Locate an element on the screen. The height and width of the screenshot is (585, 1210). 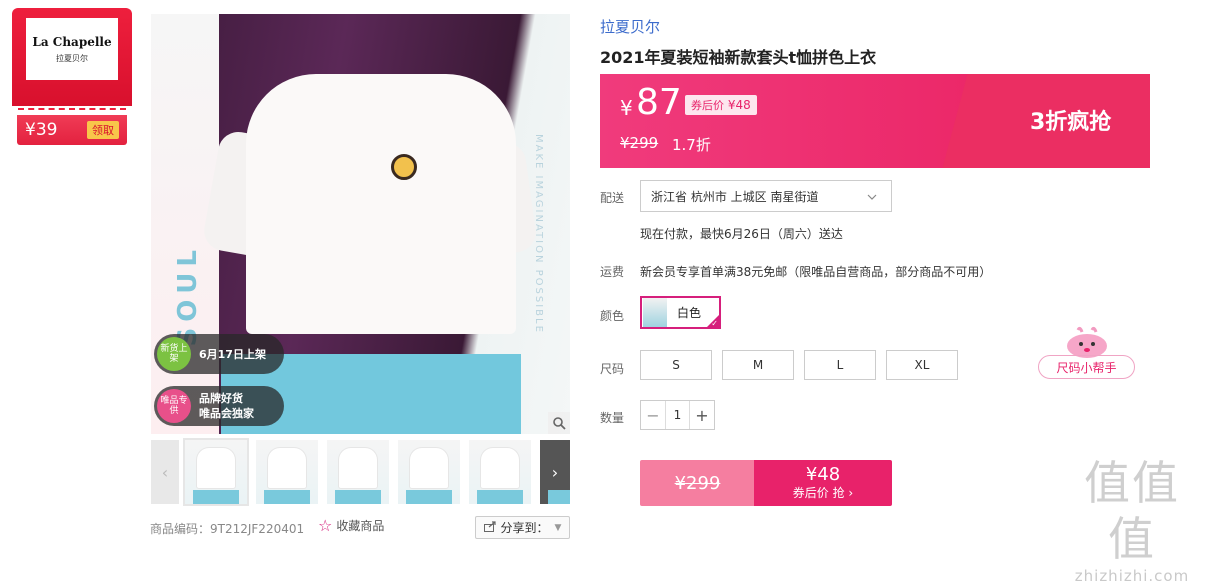
share-label: 分享到： is located at coordinates (524, 528).